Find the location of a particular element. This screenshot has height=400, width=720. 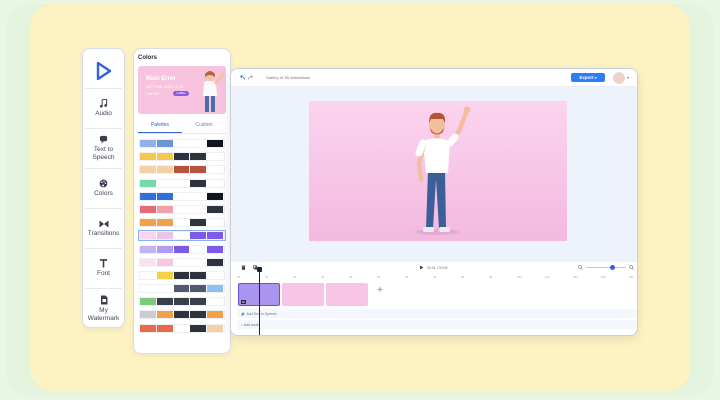

project-title: Gallery of 3D Animations is located at coordinates (418, 77).